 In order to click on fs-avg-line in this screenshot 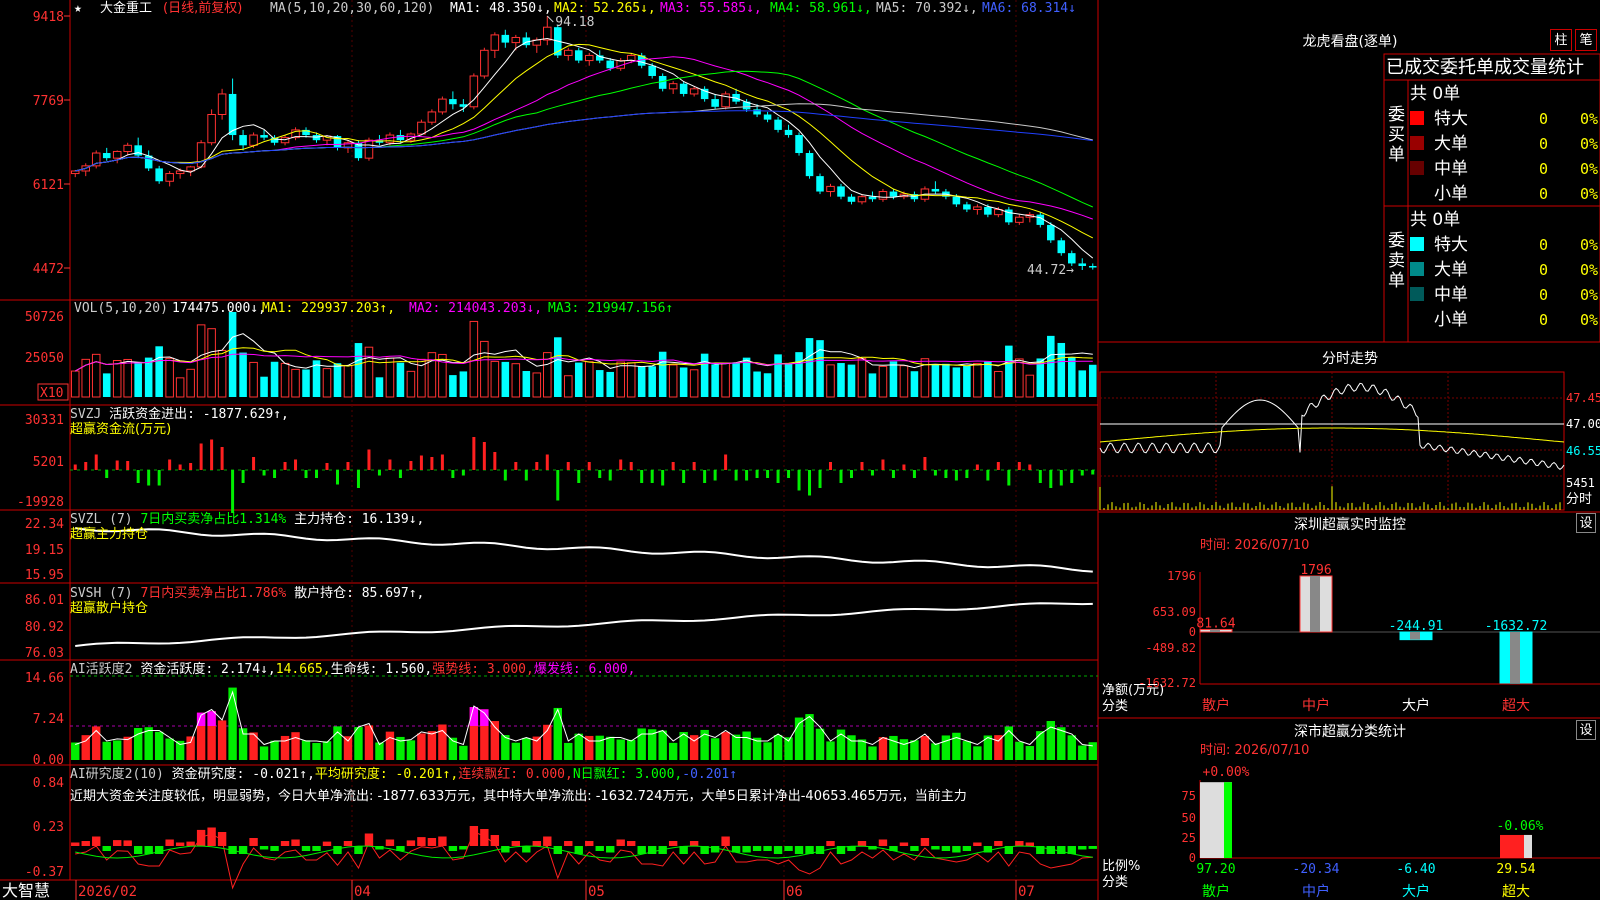, I will do `click(1332, 435)`.